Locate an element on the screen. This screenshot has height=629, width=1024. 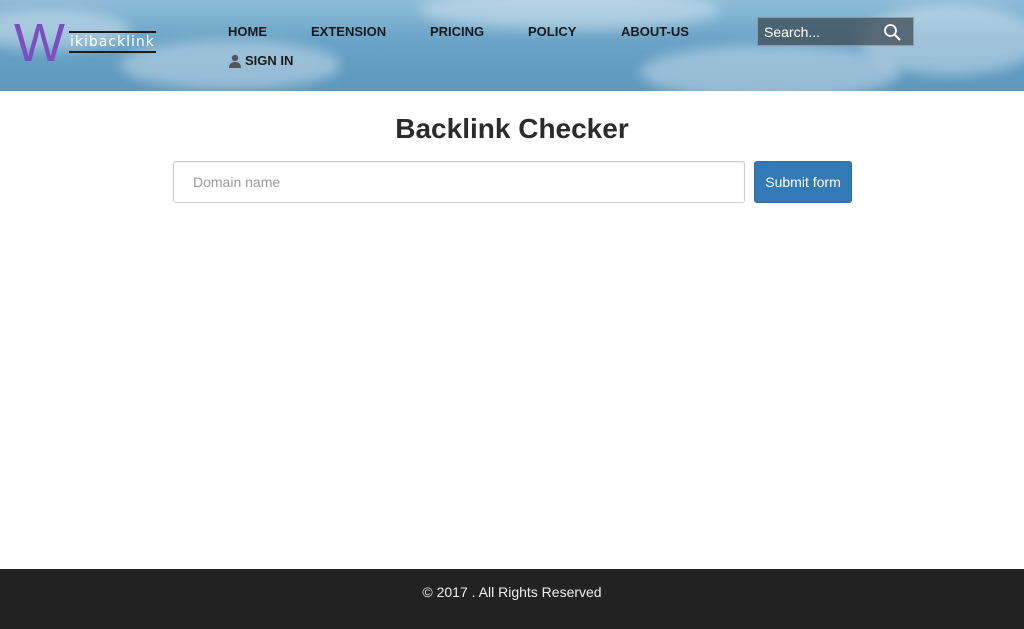
sign-in-label: SIGN IN is located at coordinates (269, 60).